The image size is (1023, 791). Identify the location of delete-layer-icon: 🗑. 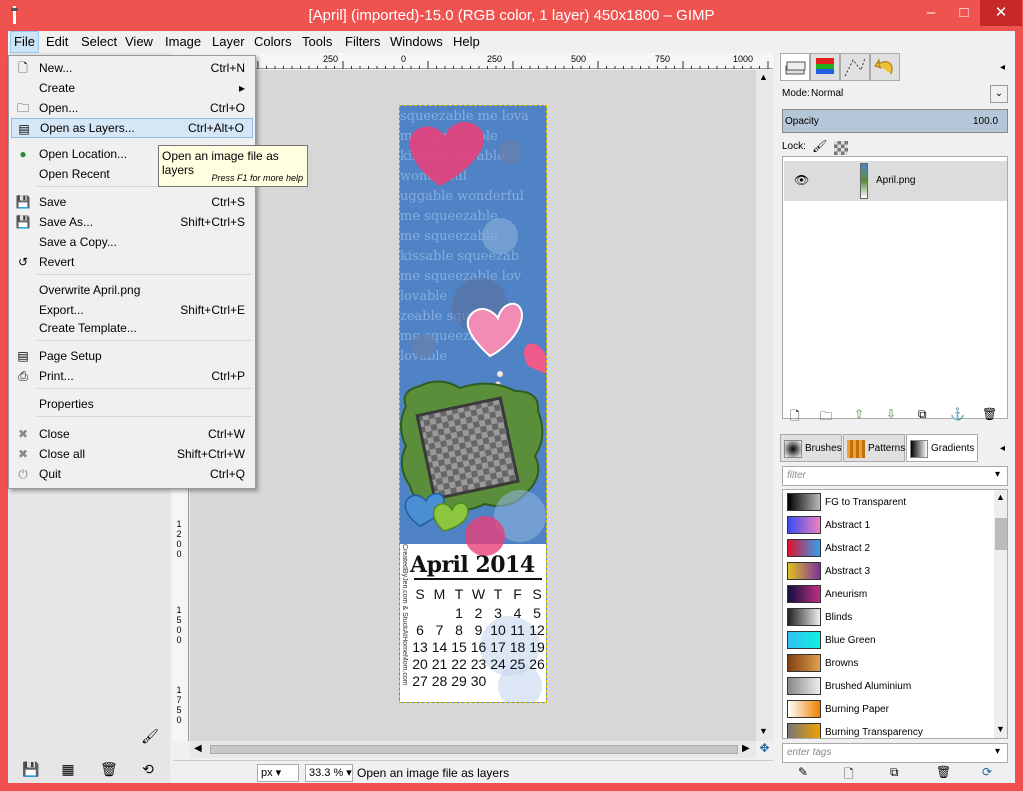
(989, 414).